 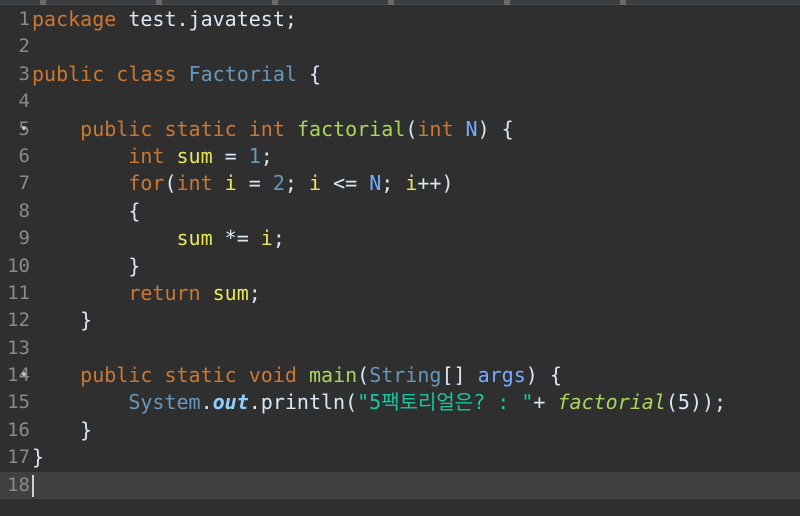 What do you see at coordinates (24, 19) in the screenshot?
I see `line-number: 1` at bounding box center [24, 19].